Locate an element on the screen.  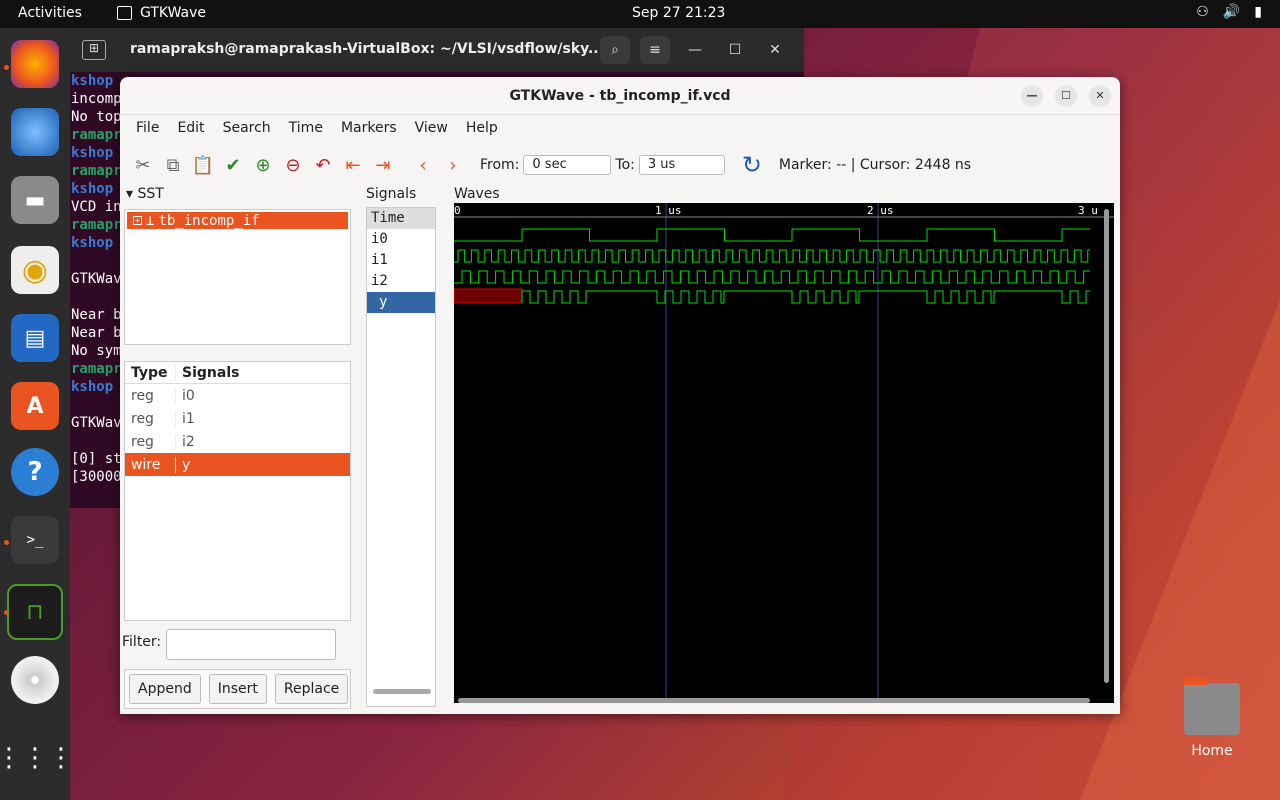
app-center-icon: A is located at coordinates (35, 406).